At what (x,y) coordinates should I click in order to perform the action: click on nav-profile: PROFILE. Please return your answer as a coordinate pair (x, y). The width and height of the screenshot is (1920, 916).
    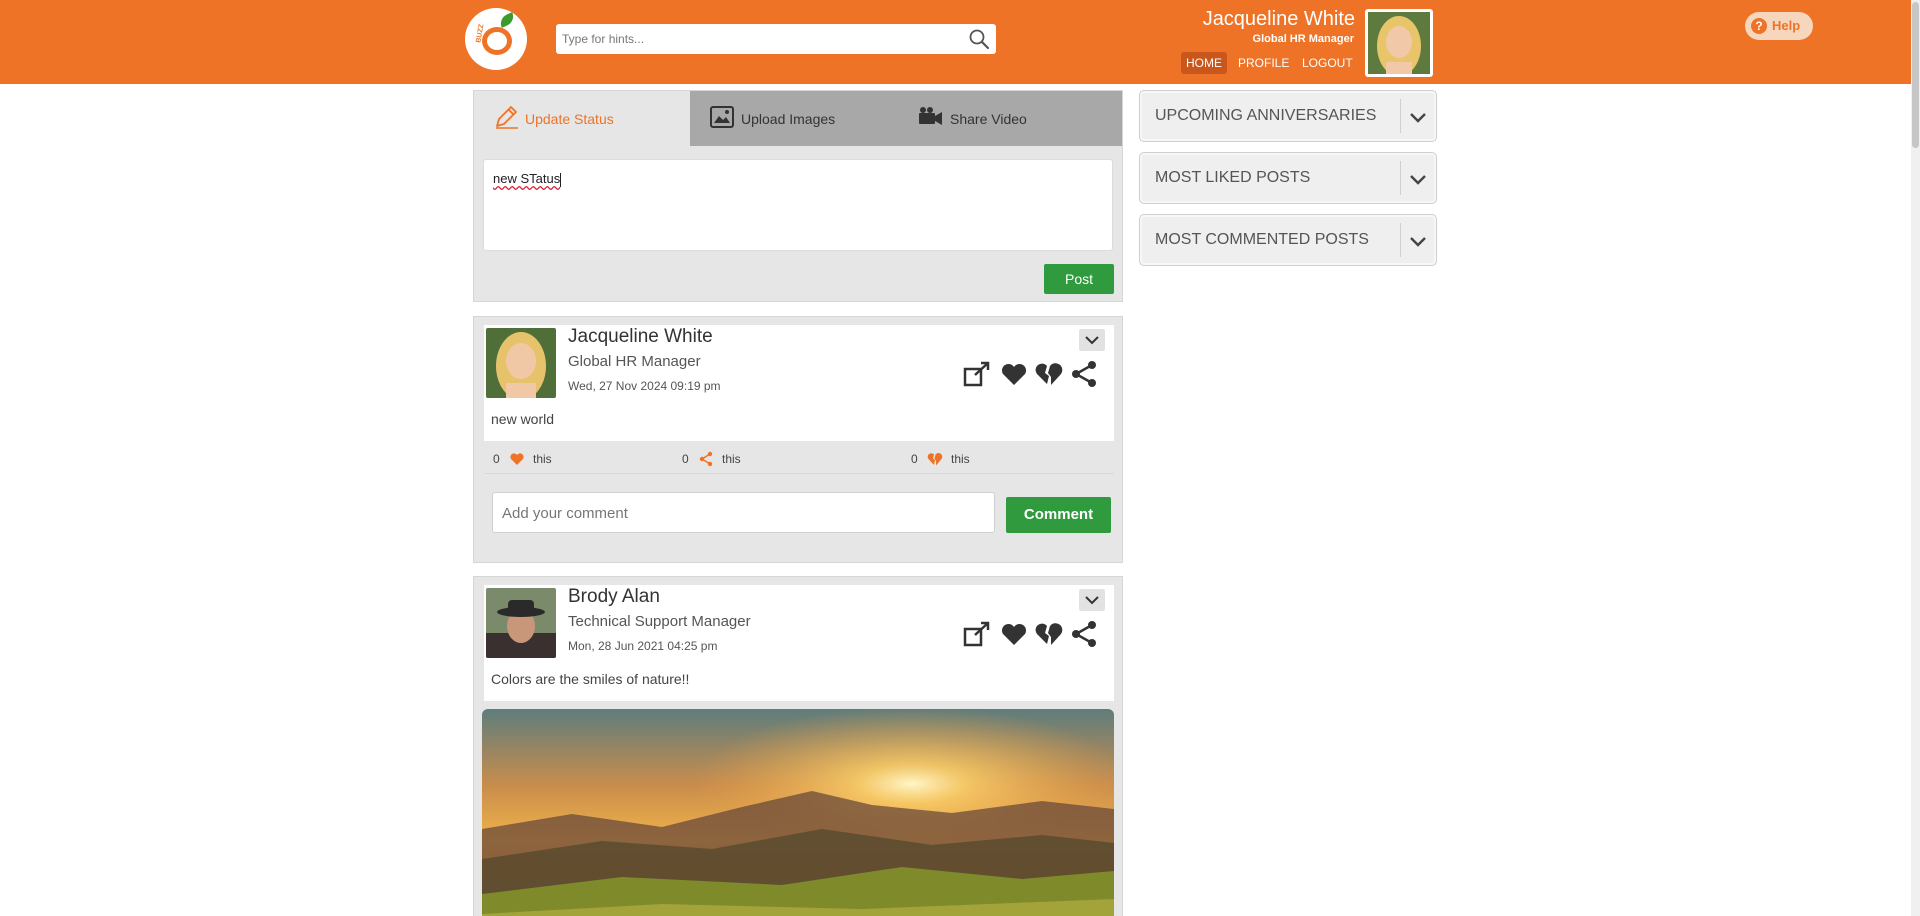
    Looking at the image, I should click on (1263, 63).